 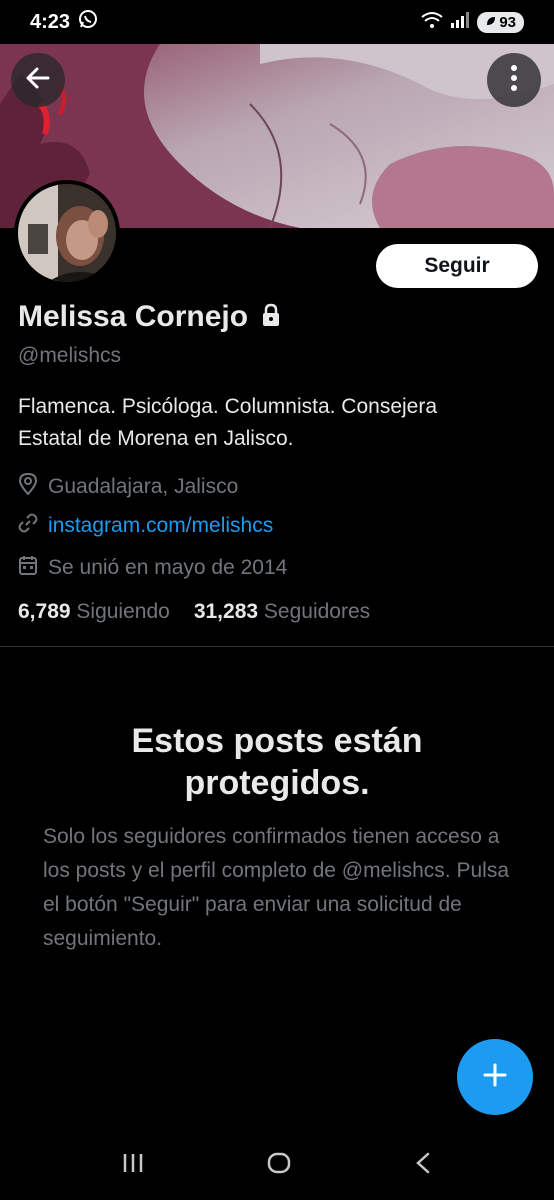 I want to click on followers-link: 31,283 Seguidores, so click(x=282, y=612).